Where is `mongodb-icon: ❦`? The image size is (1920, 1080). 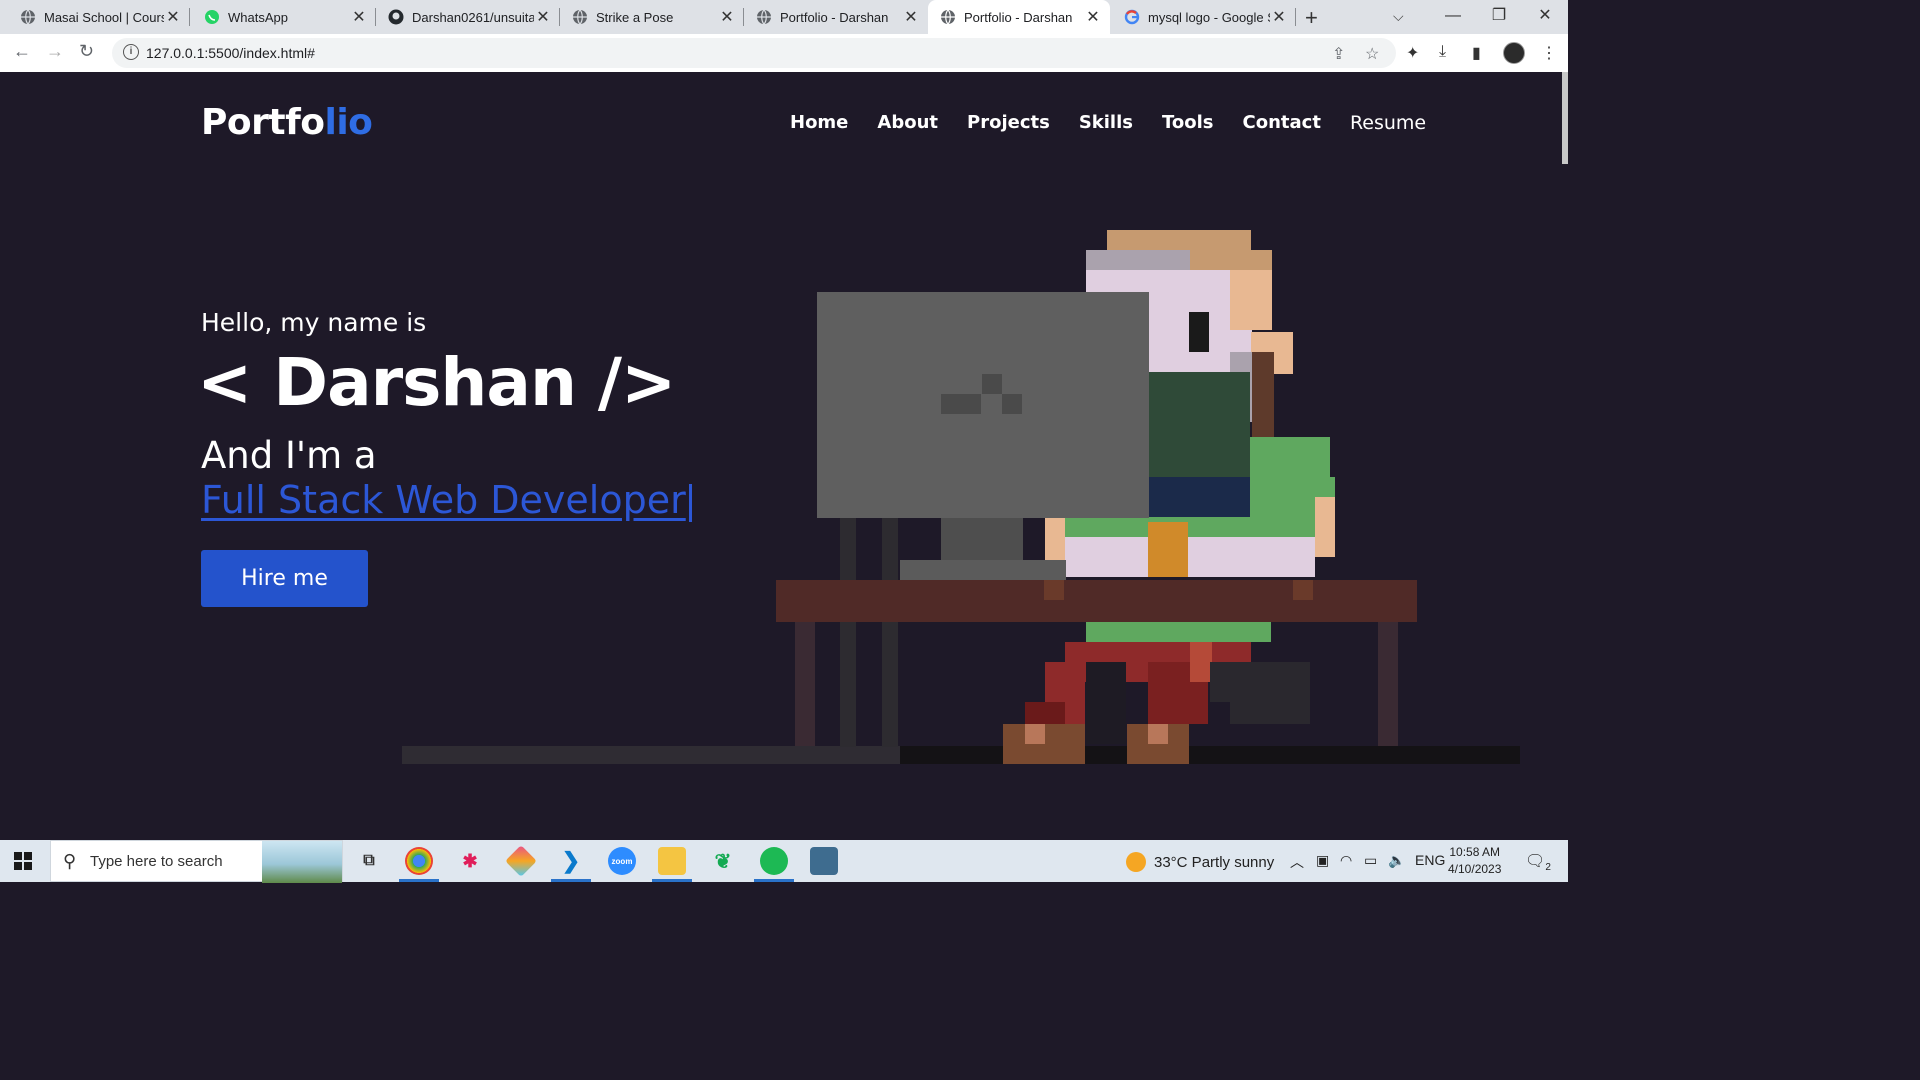
mongodb-icon: ❦ is located at coordinates (723, 861).